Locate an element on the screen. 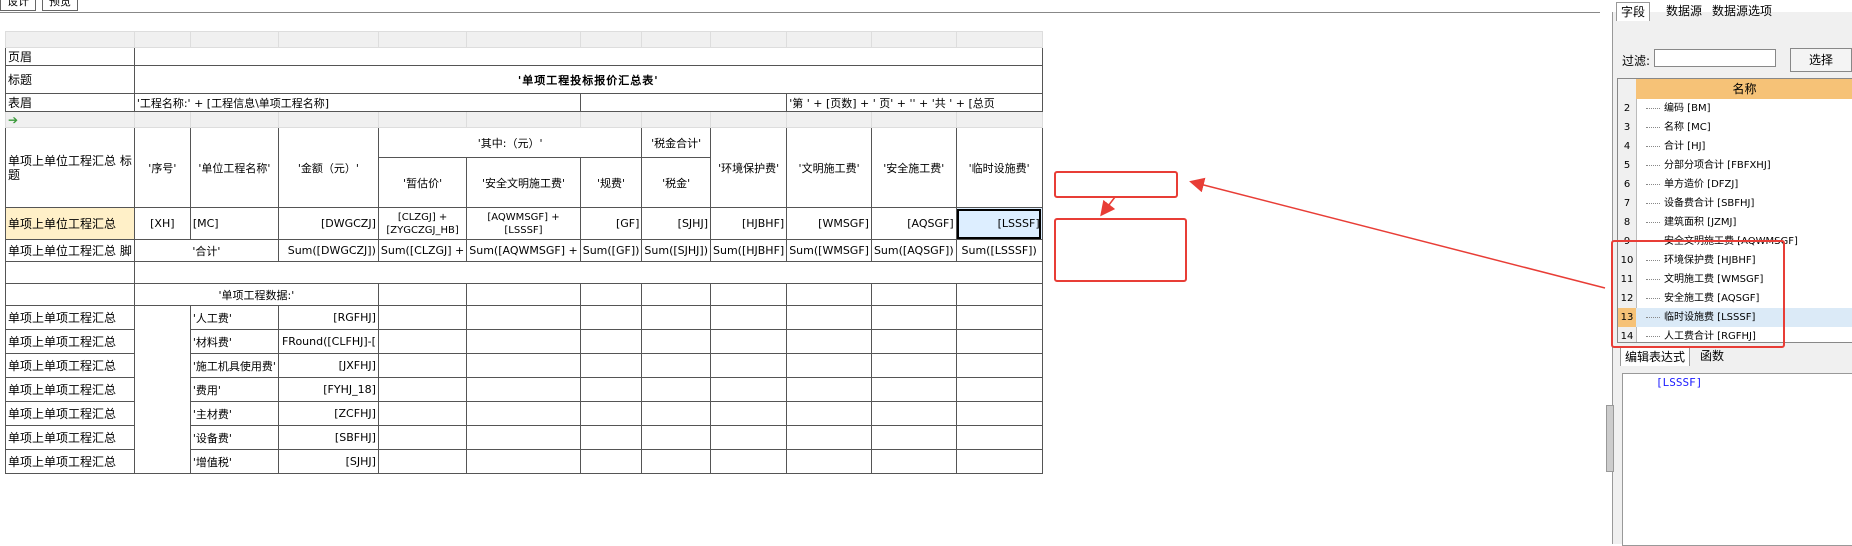 Image resolution: width=1852 pixels, height=546 pixels. body-fee: [GF] is located at coordinates (611, 223).